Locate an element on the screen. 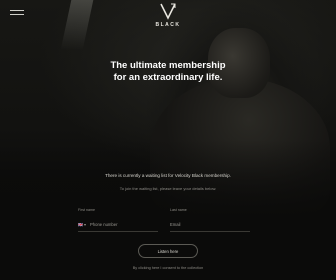 The width and height of the screenshot is (336, 280). headline-line-2: for an extraordinary life. is located at coordinates (168, 77).